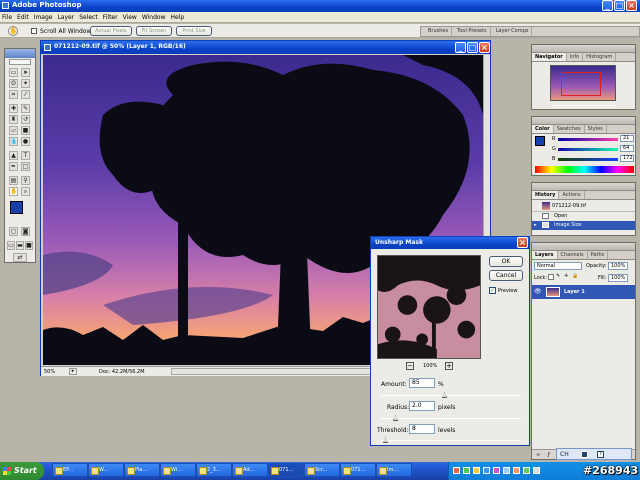 This screenshot has height=480, width=640. I want to click on dodge-tool-icon: ●, so click(25, 141).